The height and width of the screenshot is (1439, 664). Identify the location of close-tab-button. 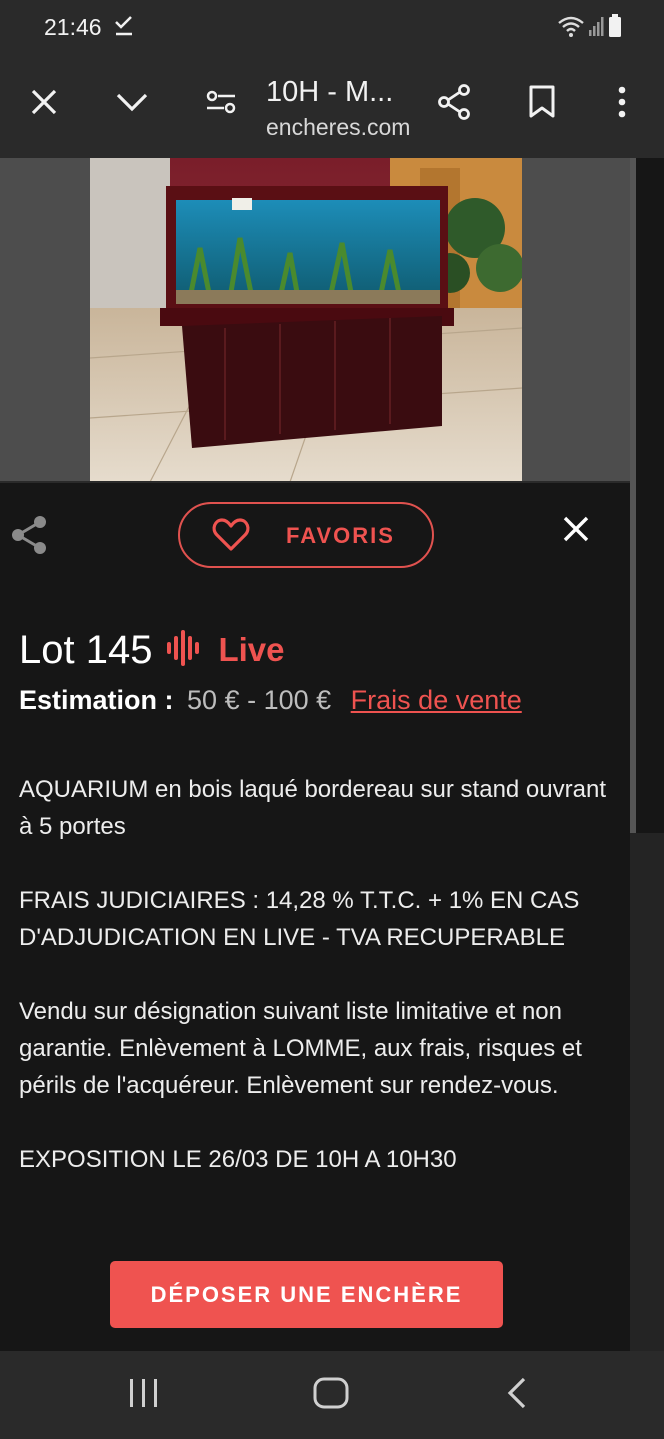
(44, 104).